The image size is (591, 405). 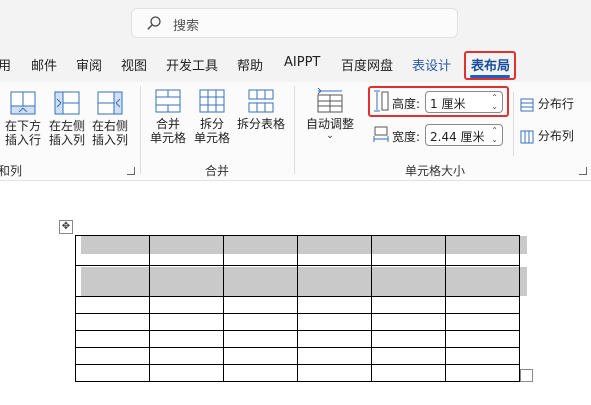 I want to click on tab-view: 视图, so click(x=134, y=64).